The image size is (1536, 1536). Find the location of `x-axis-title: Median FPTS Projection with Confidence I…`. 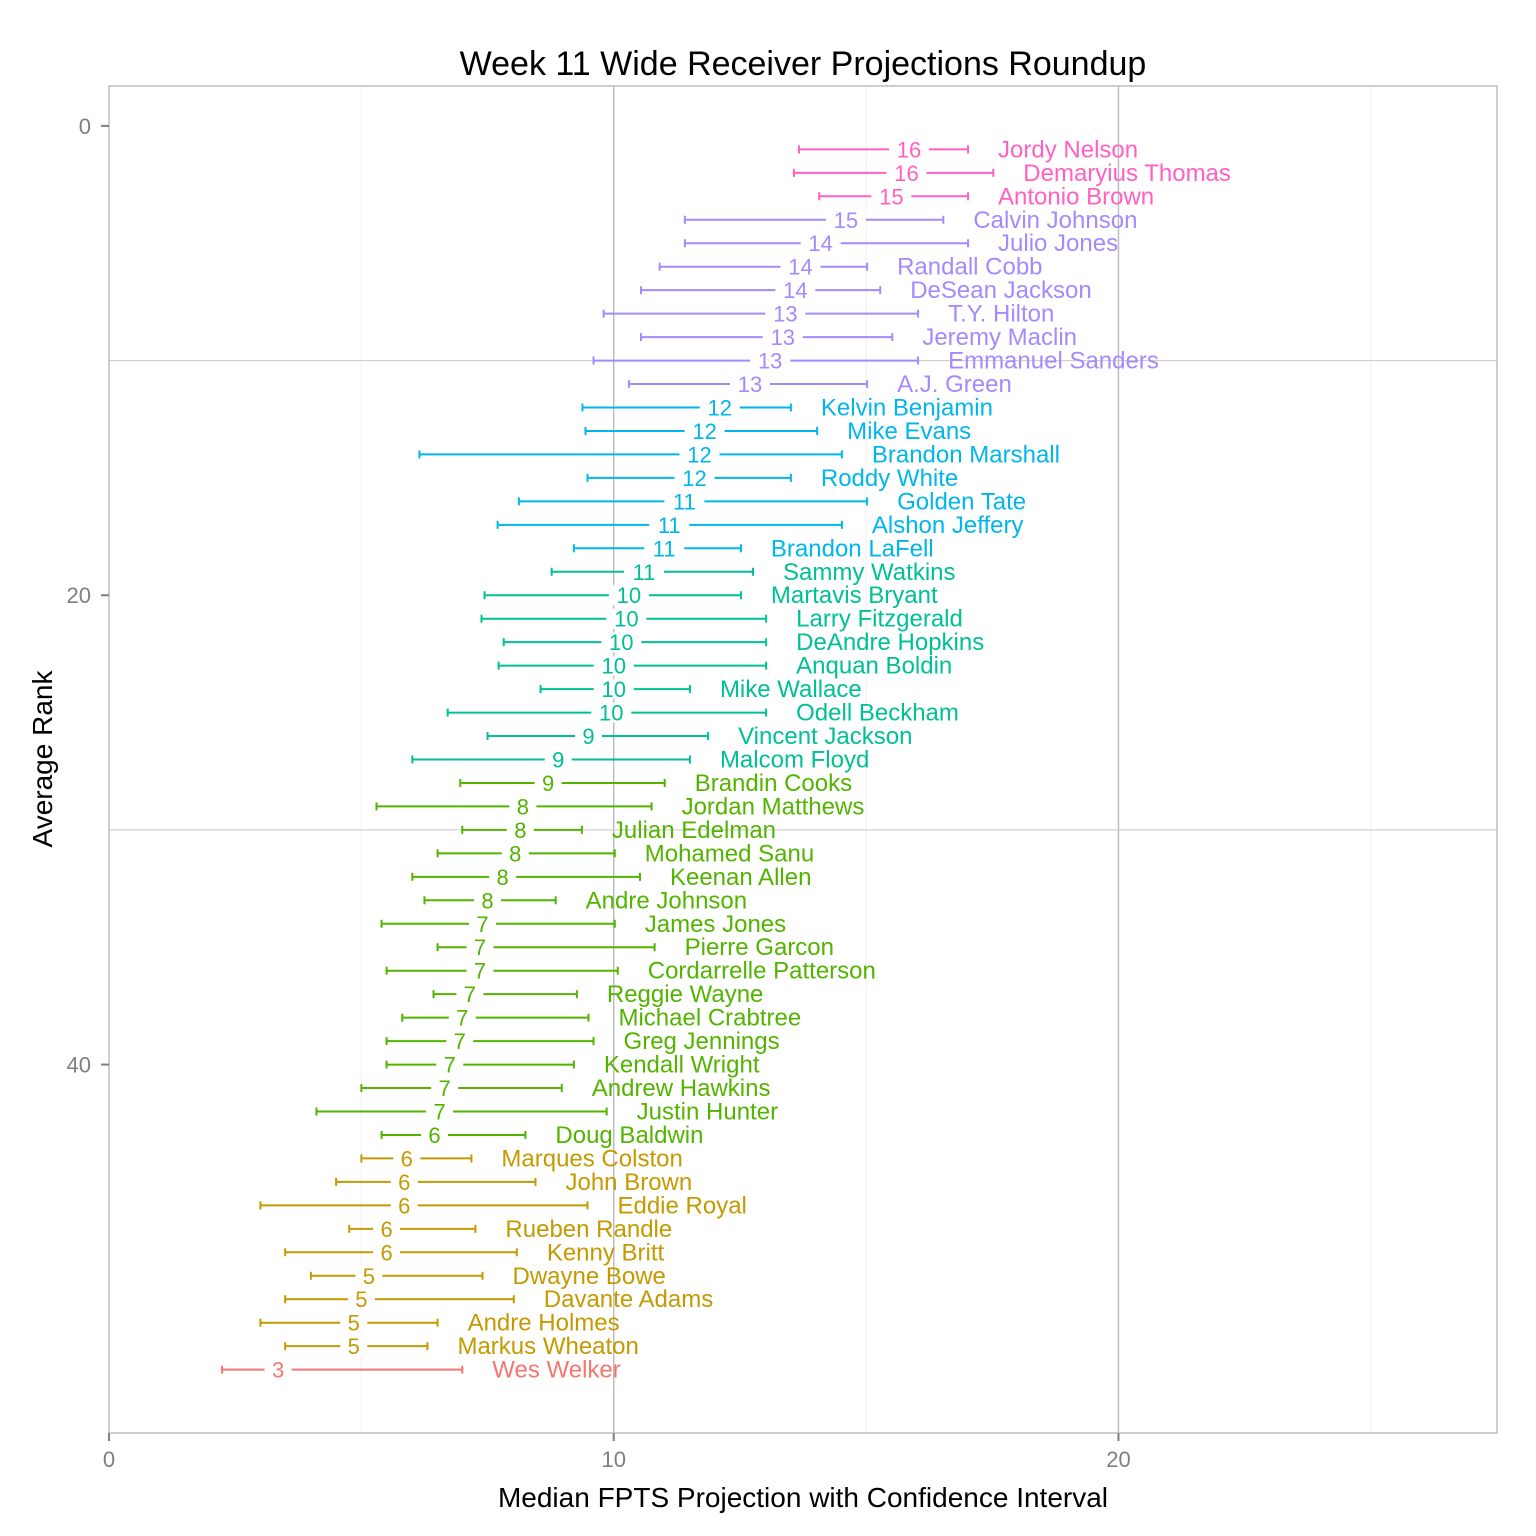

x-axis-title: Median FPTS Projection with Confidence I… is located at coordinates (803, 1497).